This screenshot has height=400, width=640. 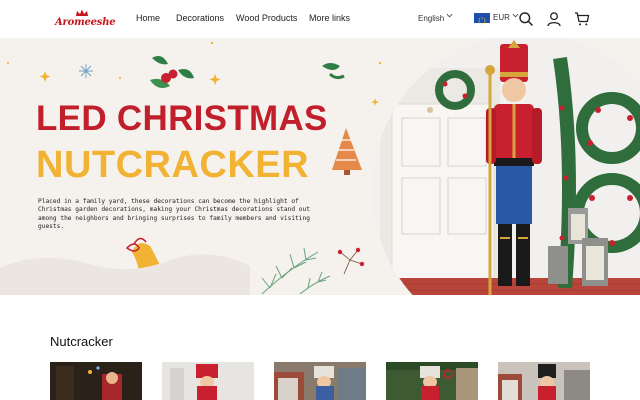 What do you see at coordinates (526, 19) in the screenshot?
I see `search-icon` at bounding box center [526, 19].